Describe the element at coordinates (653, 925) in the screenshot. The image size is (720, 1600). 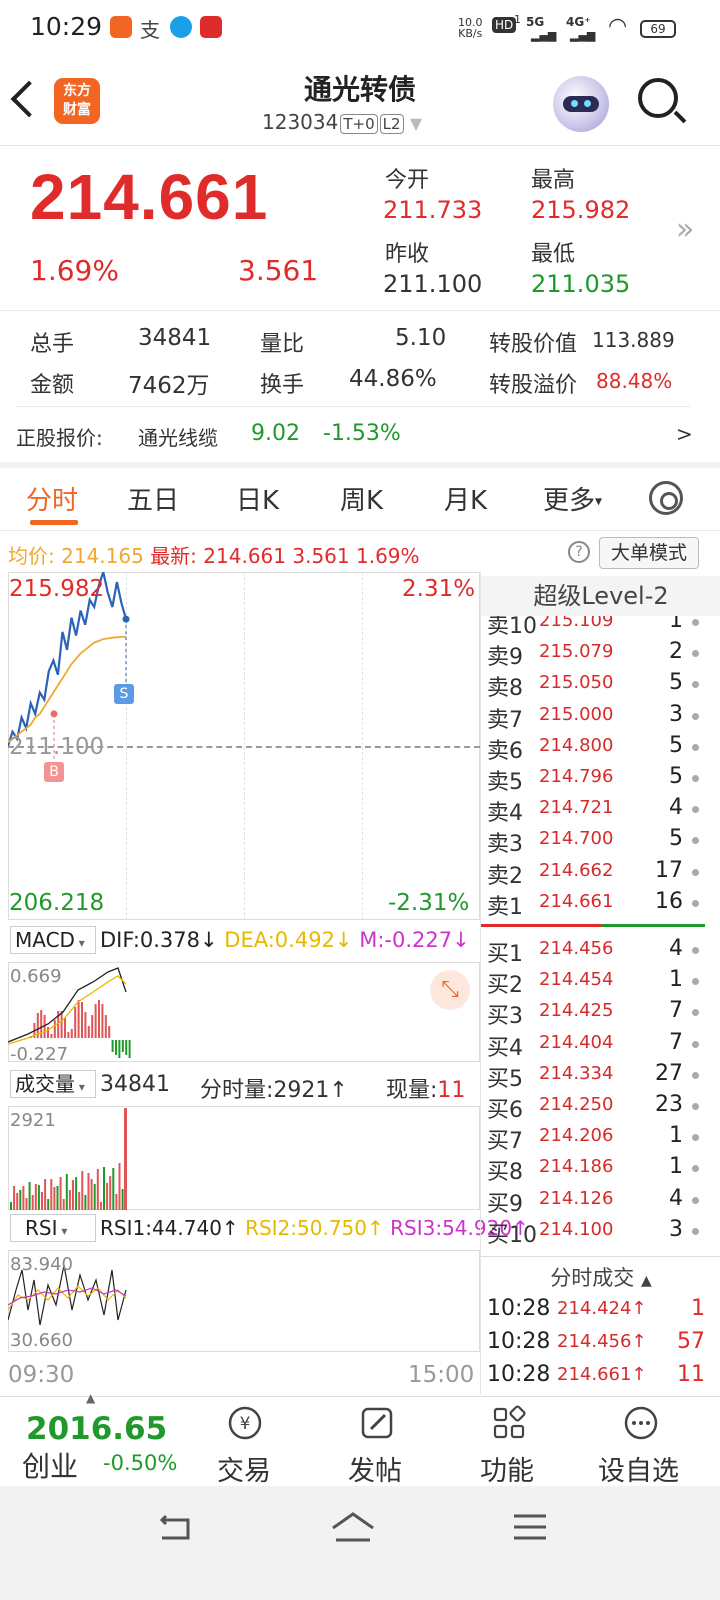
I see `ask-bid-divider-green` at that location.